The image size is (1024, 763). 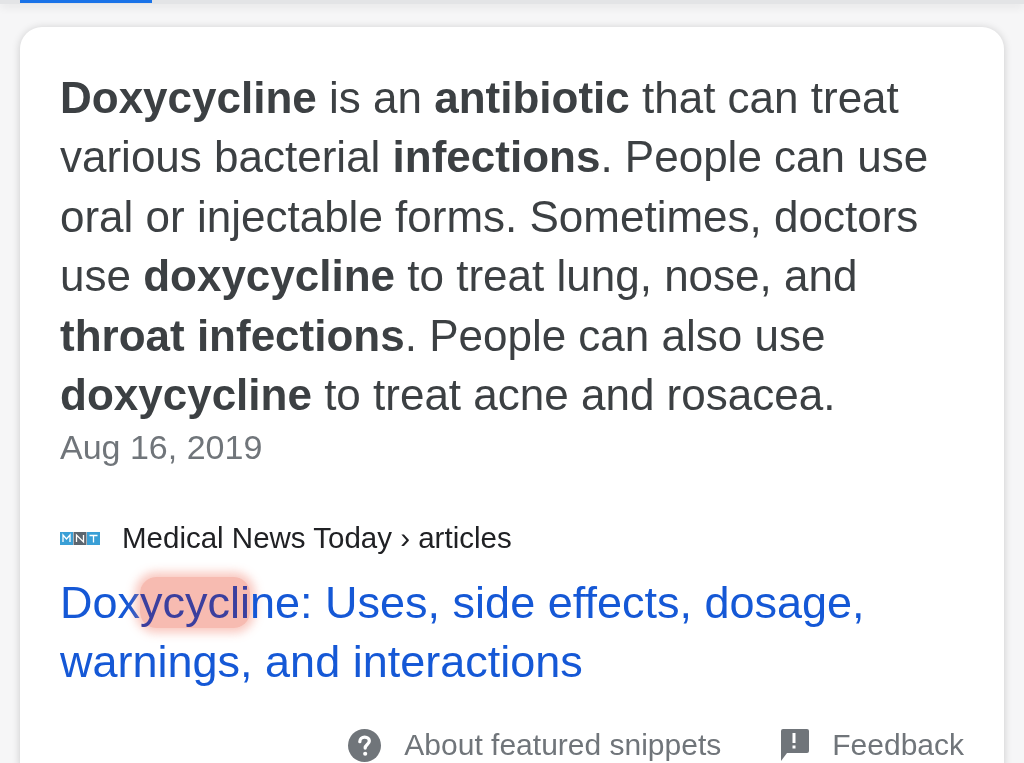 I want to click on snippet-date: Aug 16, 2019, so click(x=162, y=447).